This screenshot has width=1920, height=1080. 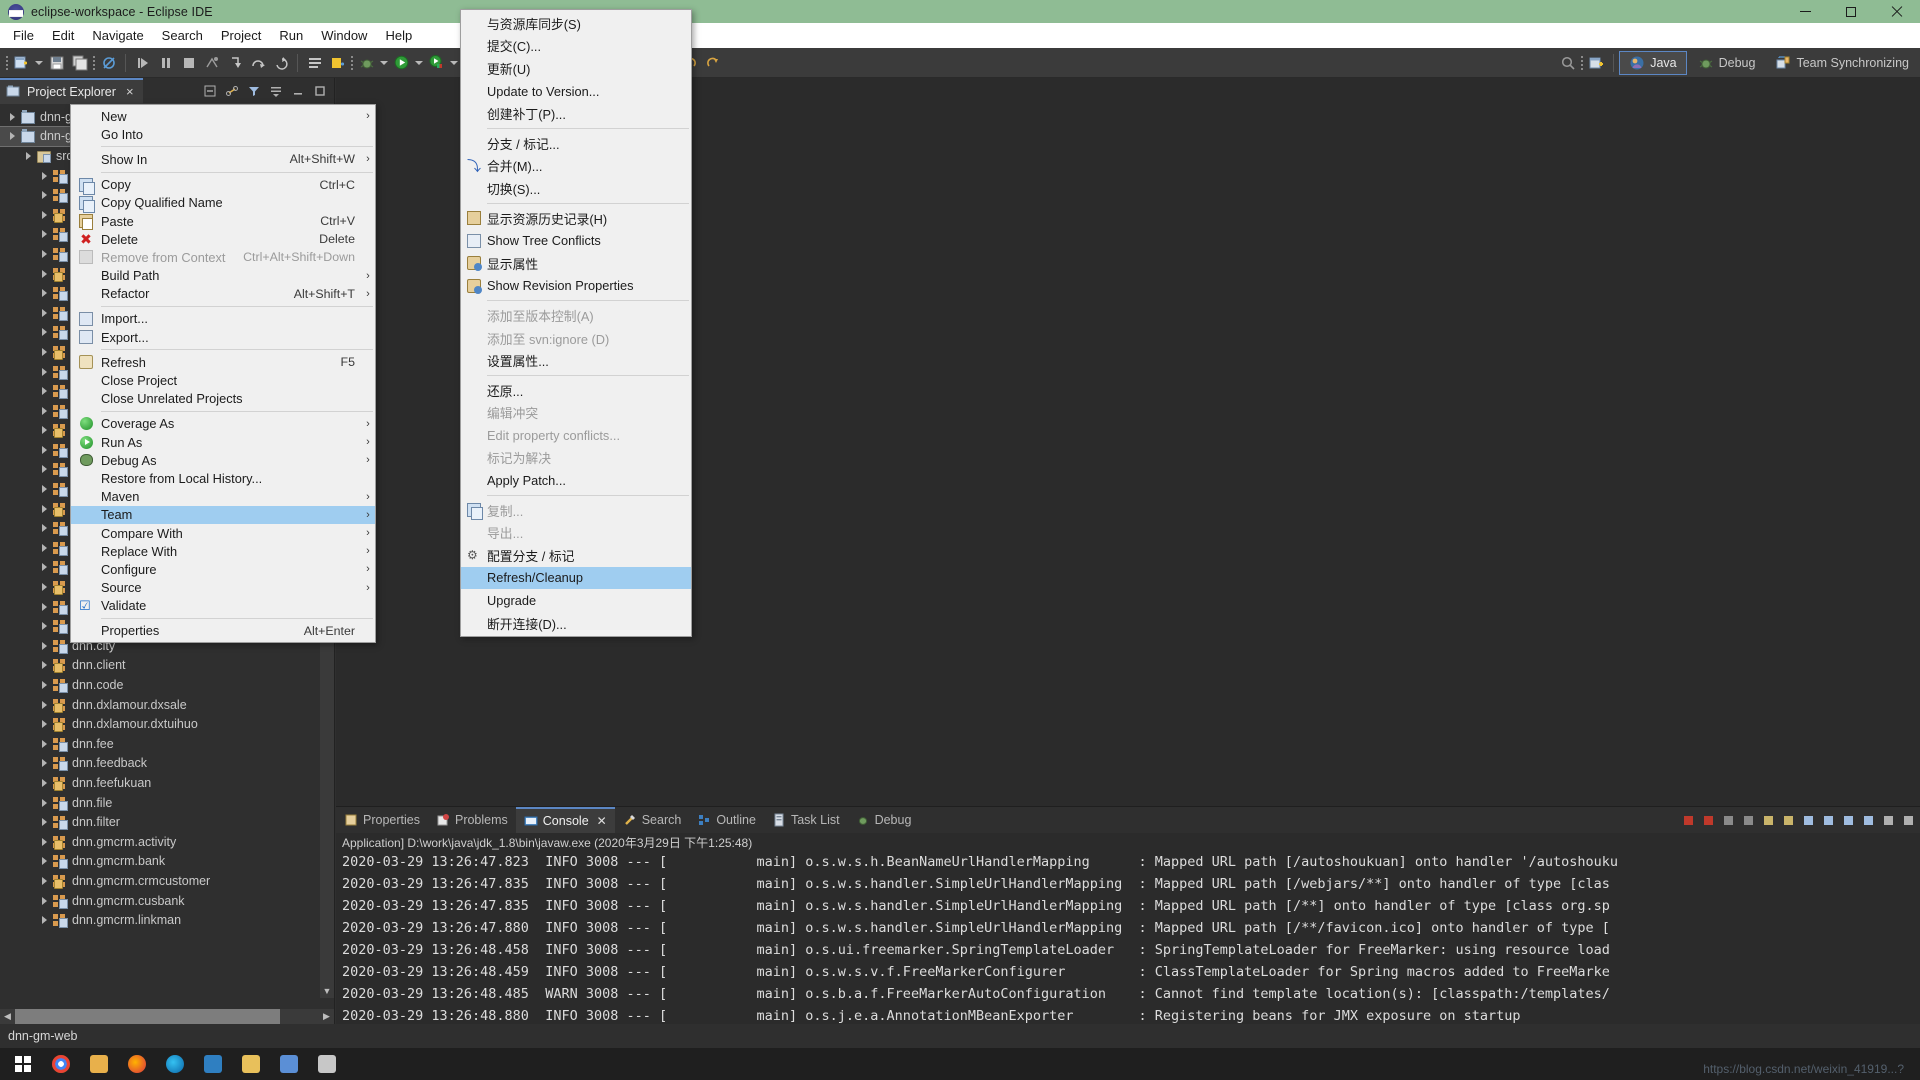 What do you see at coordinates (160, 881) in the screenshot?
I see `tree-item: dnn.gmcrm.crmcustomer` at bounding box center [160, 881].